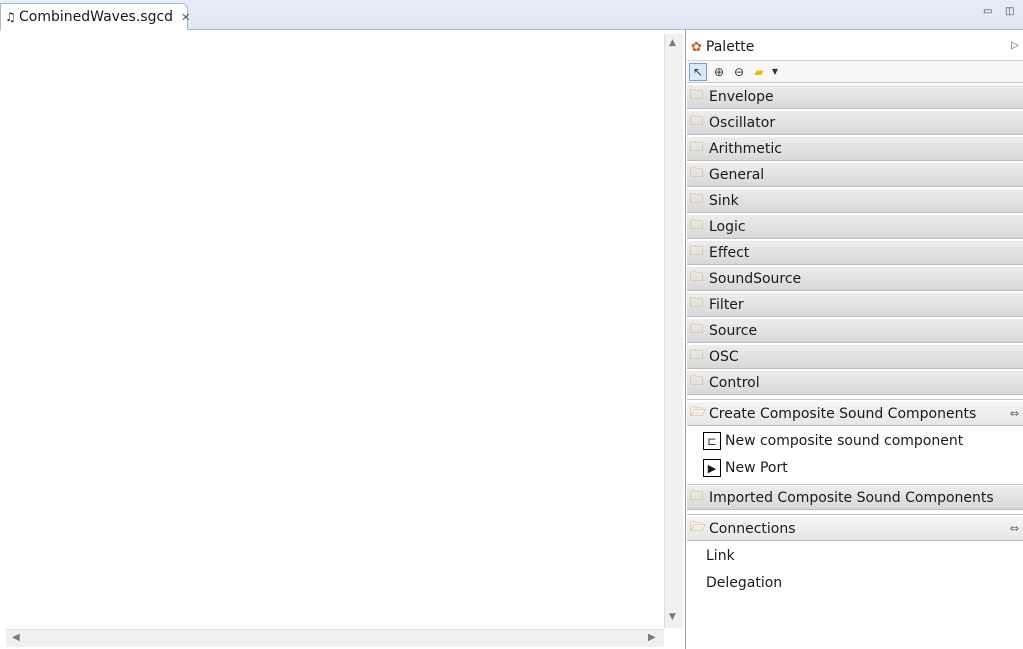 The image size is (1023, 649). What do you see at coordinates (673, 331) in the screenshot?
I see `vertical-scrollbar: ▲ ▼` at bounding box center [673, 331].